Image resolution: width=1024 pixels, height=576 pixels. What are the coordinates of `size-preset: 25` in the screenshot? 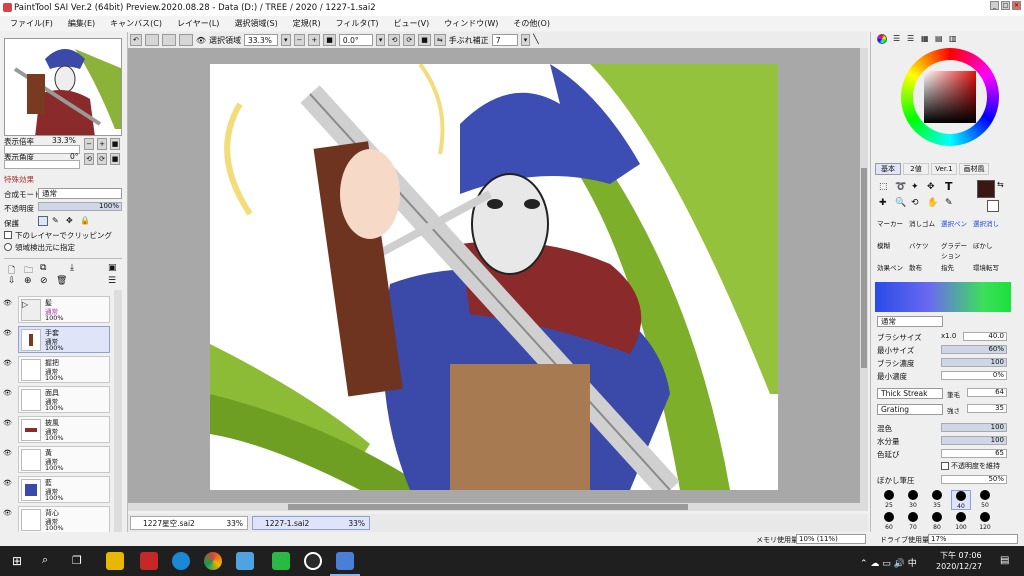 It's located at (889, 500).